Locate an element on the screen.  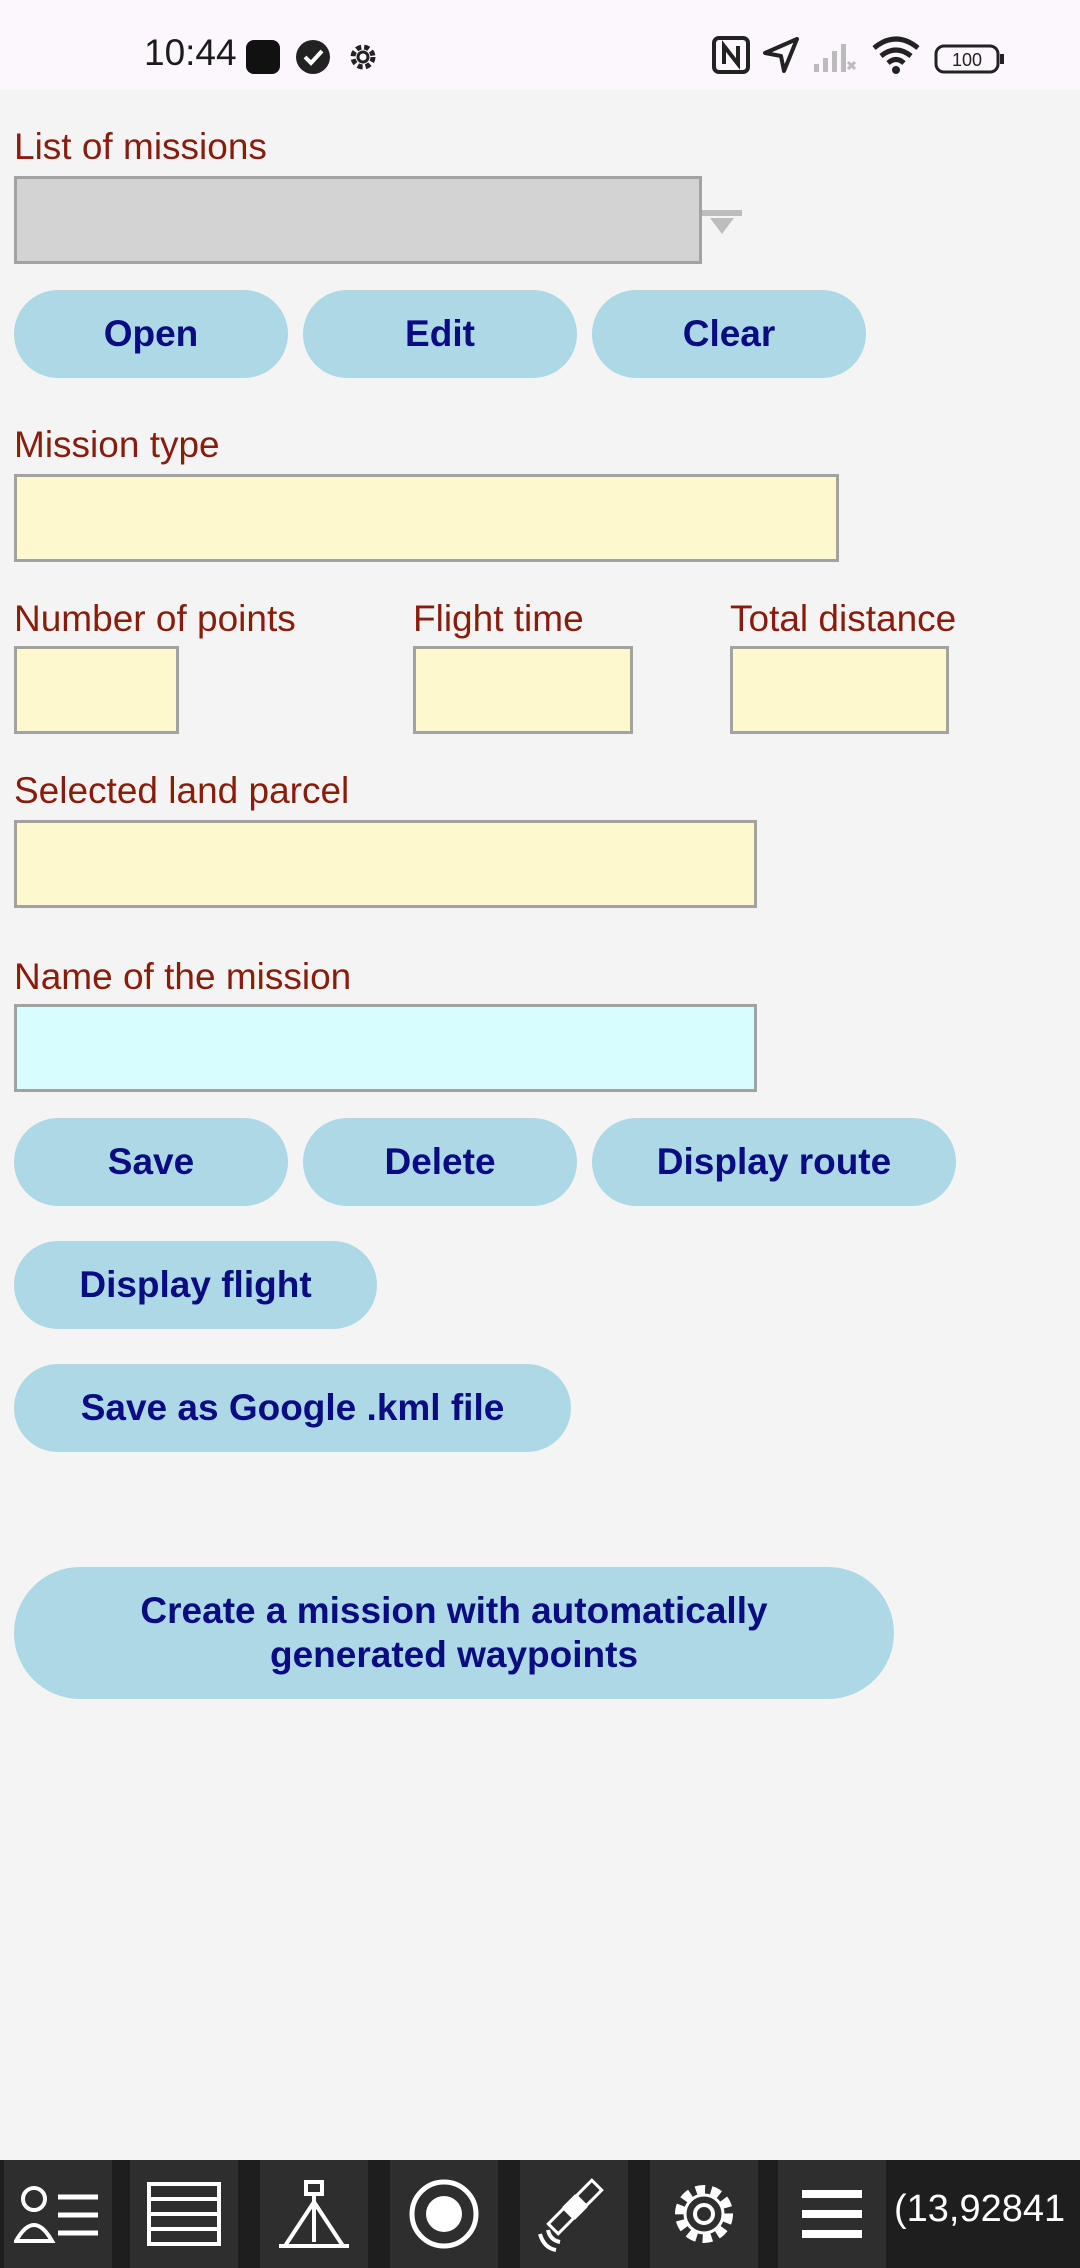
location-arrow-icon is located at coordinates (781, 57).